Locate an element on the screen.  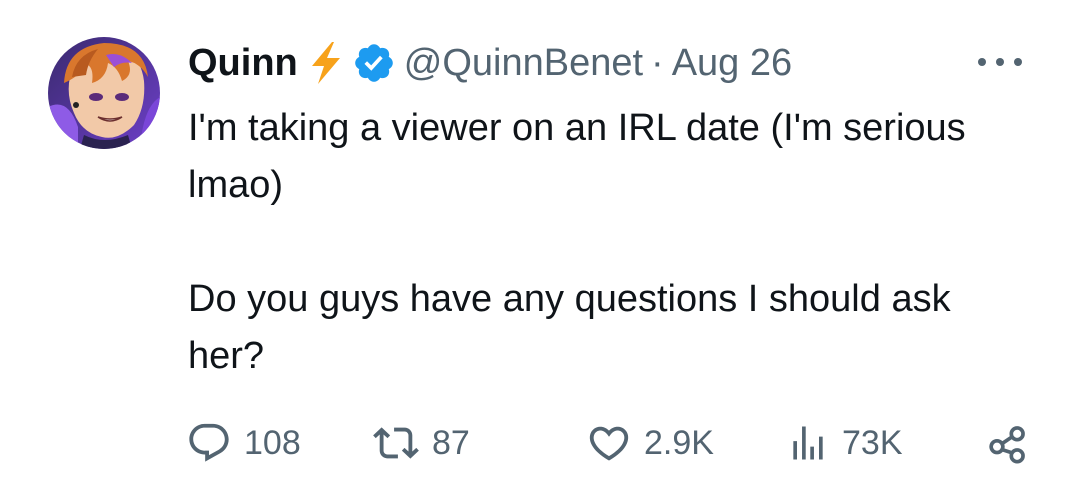
reply-count: 108 is located at coordinates (272, 442).